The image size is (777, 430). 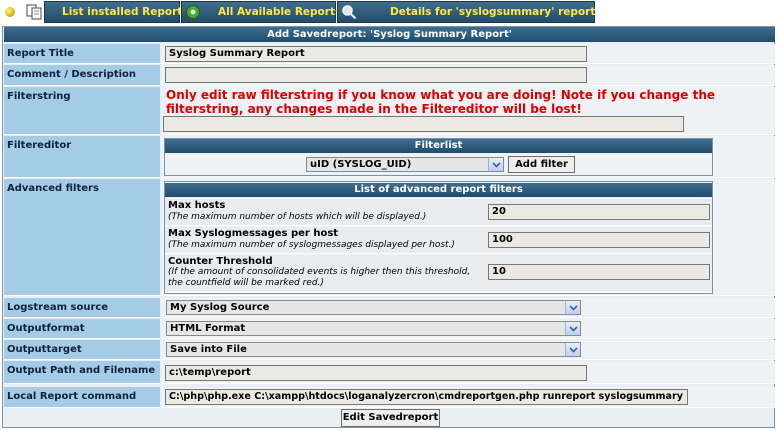 What do you see at coordinates (253, 233) in the screenshot?
I see `advanced-filter-name: Max Syslogmessages per host` at bounding box center [253, 233].